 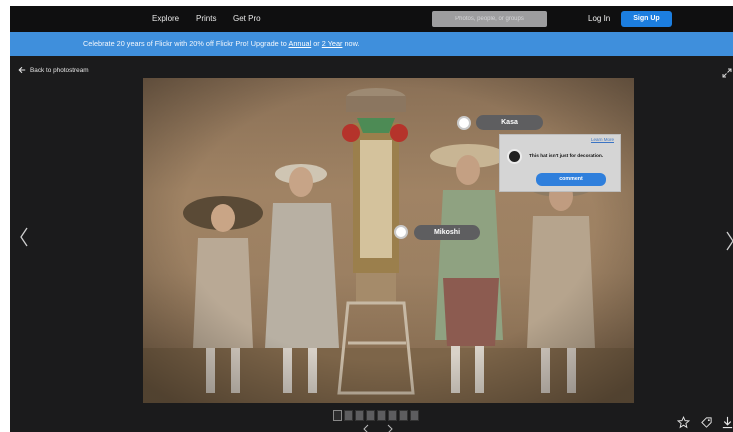 What do you see at coordinates (514, 156) in the screenshot?
I see `avatar` at bounding box center [514, 156].